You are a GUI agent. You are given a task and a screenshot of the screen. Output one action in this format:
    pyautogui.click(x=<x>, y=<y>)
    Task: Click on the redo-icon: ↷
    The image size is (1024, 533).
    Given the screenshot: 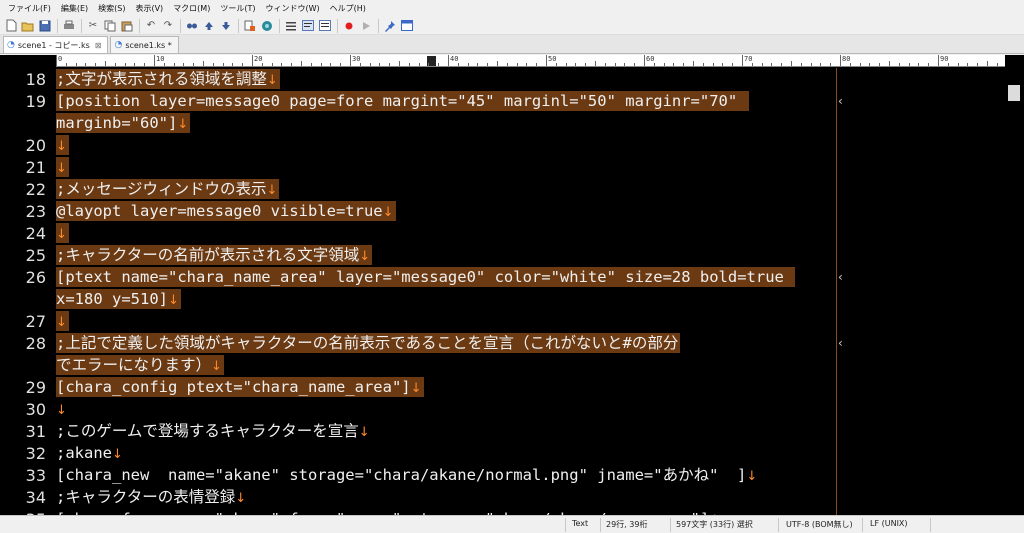 What is the action you would take?
    pyautogui.click(x=168, y=26)
    